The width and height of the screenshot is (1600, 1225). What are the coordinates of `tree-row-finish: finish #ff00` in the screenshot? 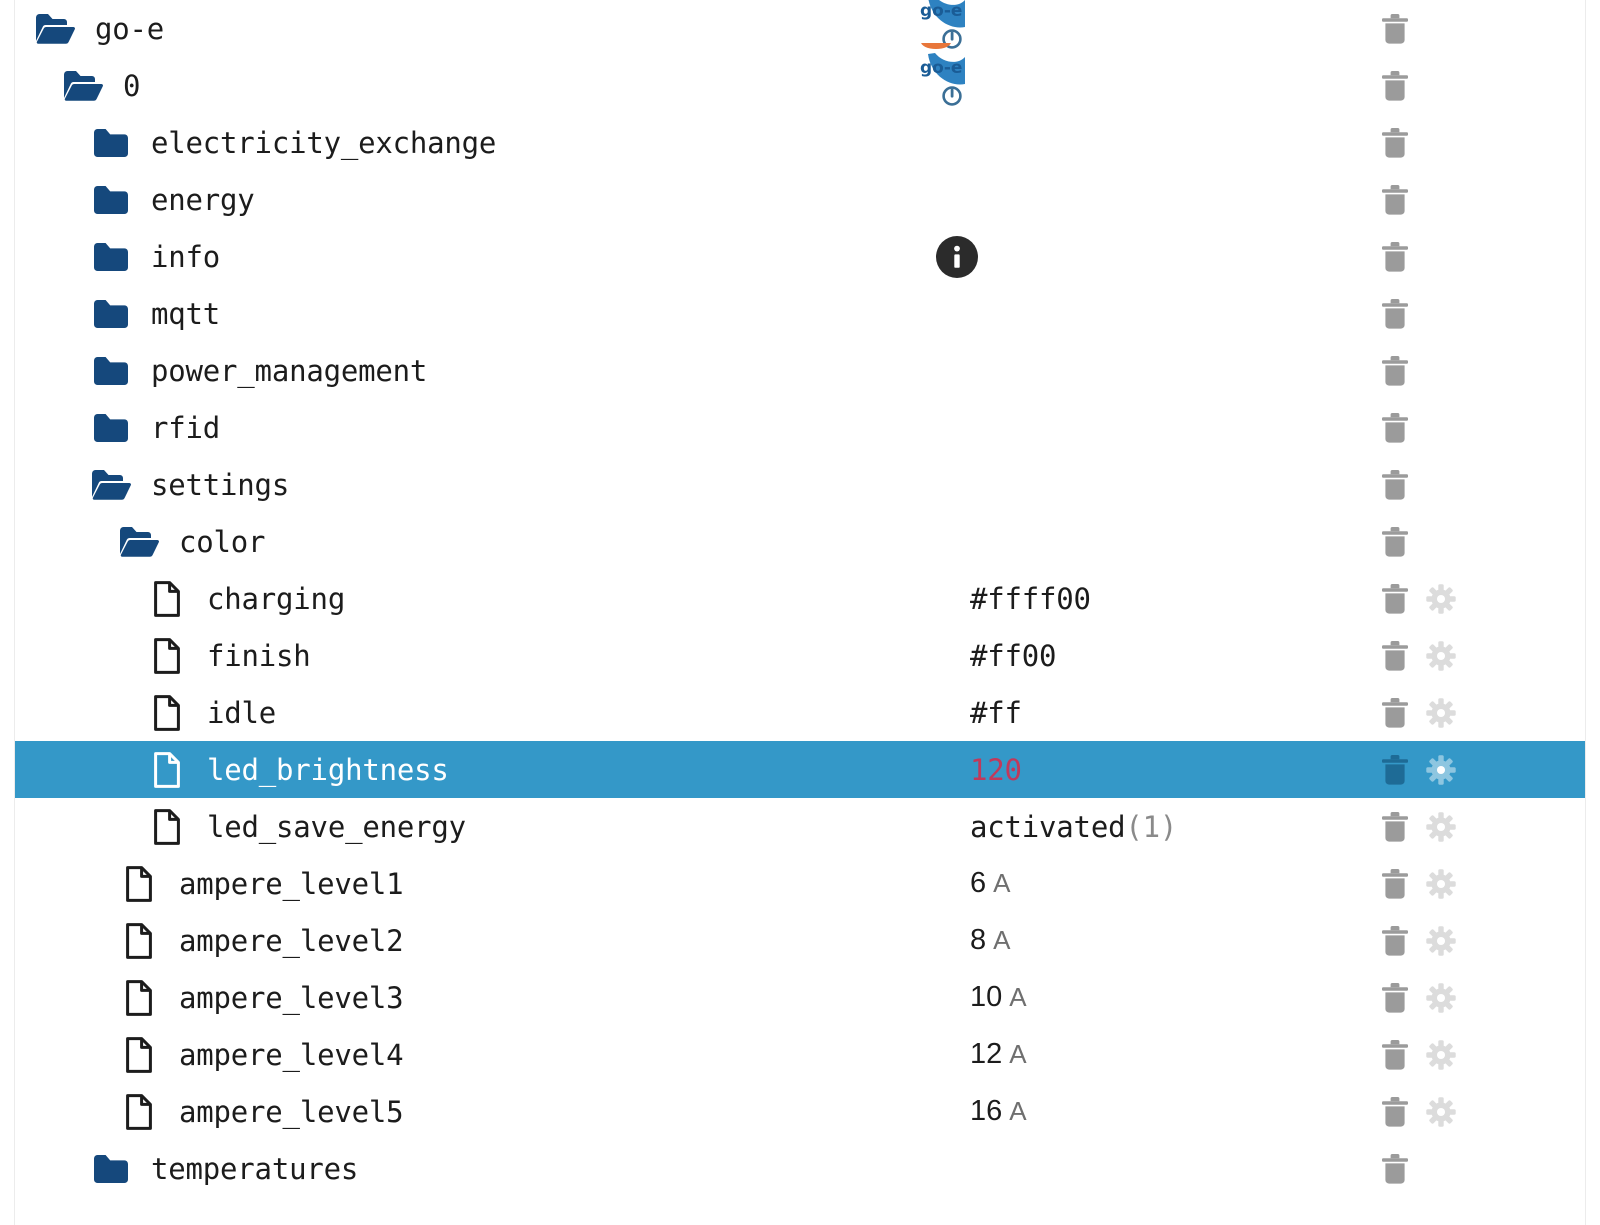 It's located at (800, 655).